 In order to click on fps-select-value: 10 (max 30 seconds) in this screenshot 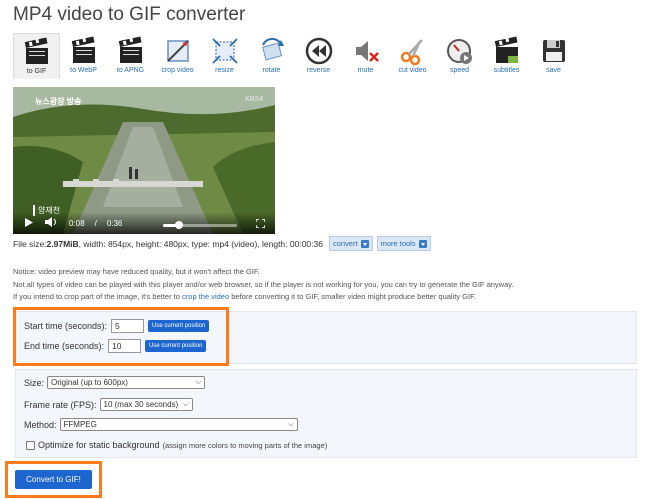, I will do `click(141, 404)`.